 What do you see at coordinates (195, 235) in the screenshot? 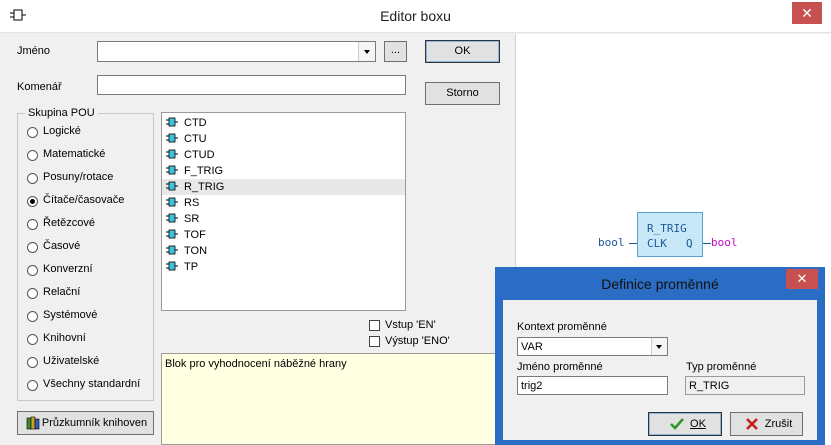
I see `block-list-item-label: TOF` at bounding box center [195, 235].